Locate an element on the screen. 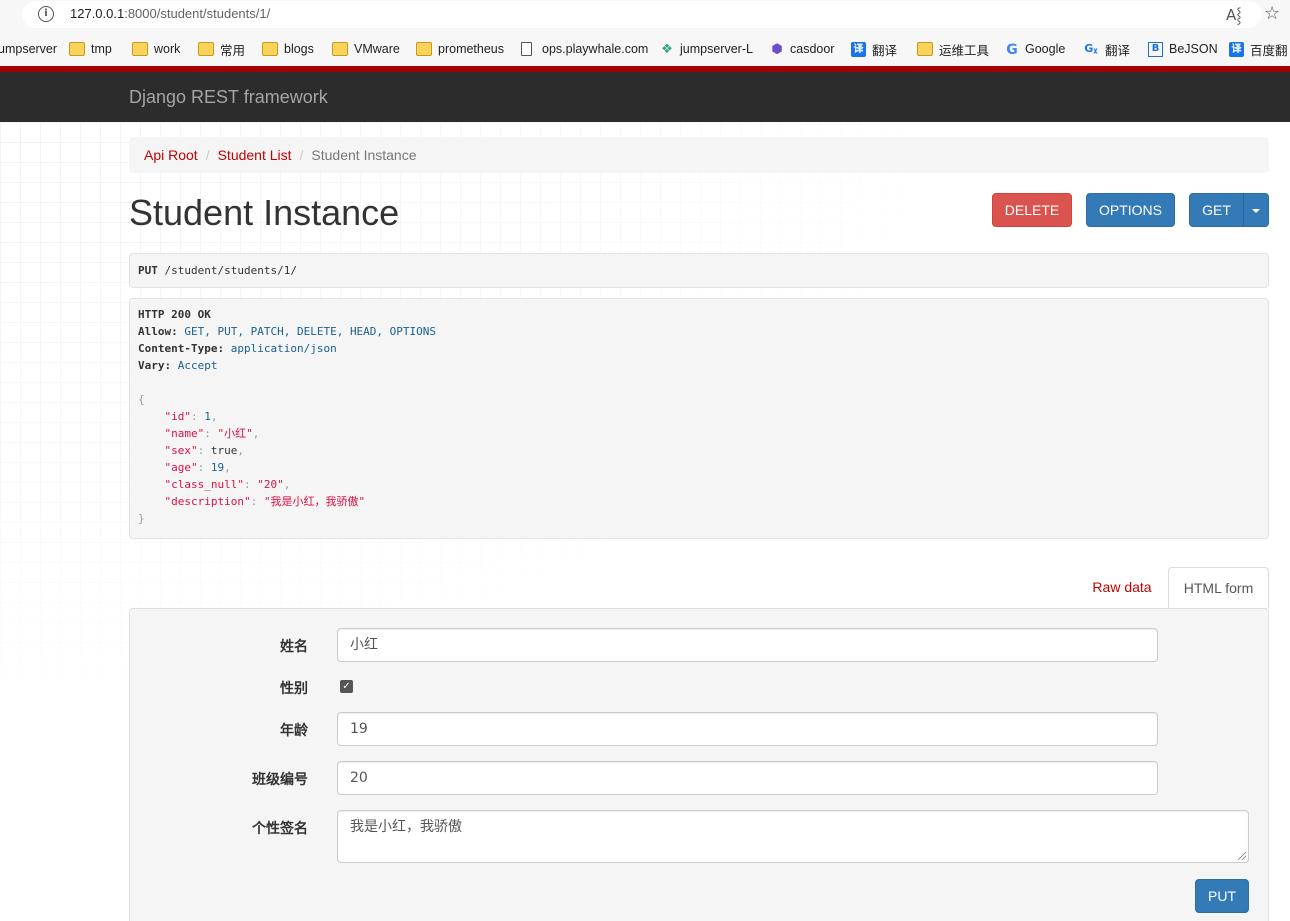 This screenshot has height=921, width=1290. get-format-dropdown-toggle is located at coordinates (1256, 210).